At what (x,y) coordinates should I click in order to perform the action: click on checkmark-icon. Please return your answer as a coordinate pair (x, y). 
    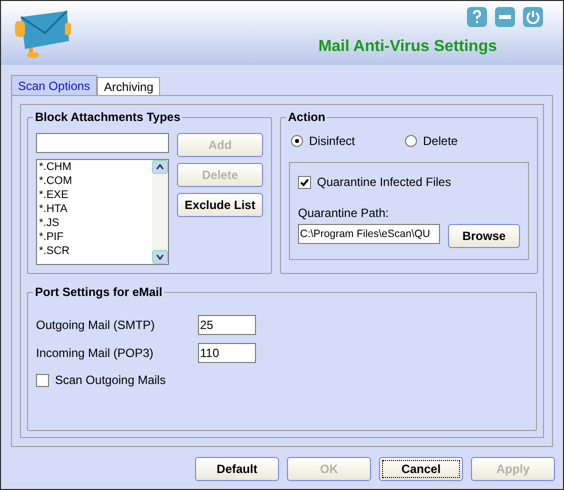
    Looking at the image, I should click on (304, 182).